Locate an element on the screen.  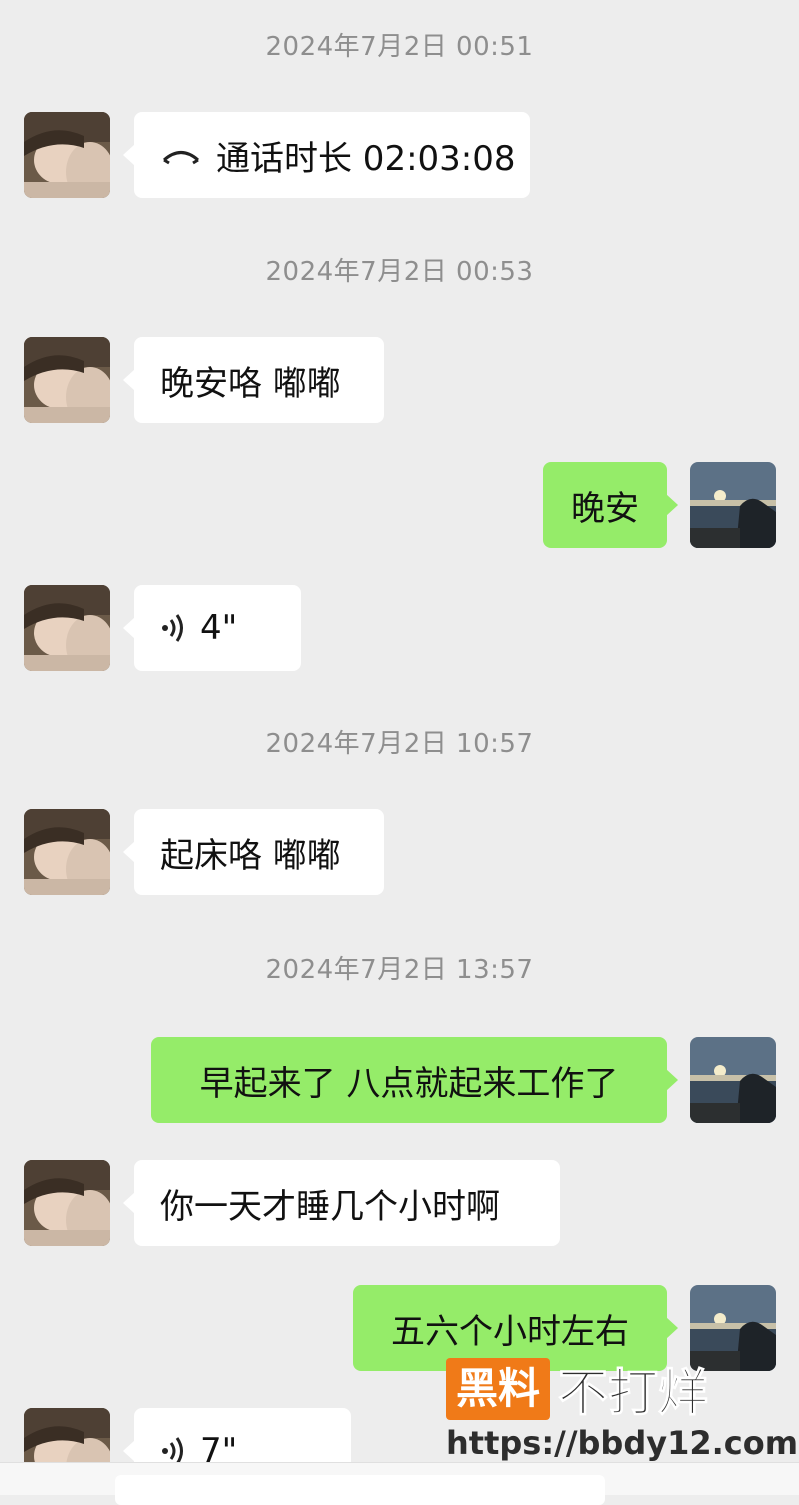
voice-icon is located at coordinates (173, 628).